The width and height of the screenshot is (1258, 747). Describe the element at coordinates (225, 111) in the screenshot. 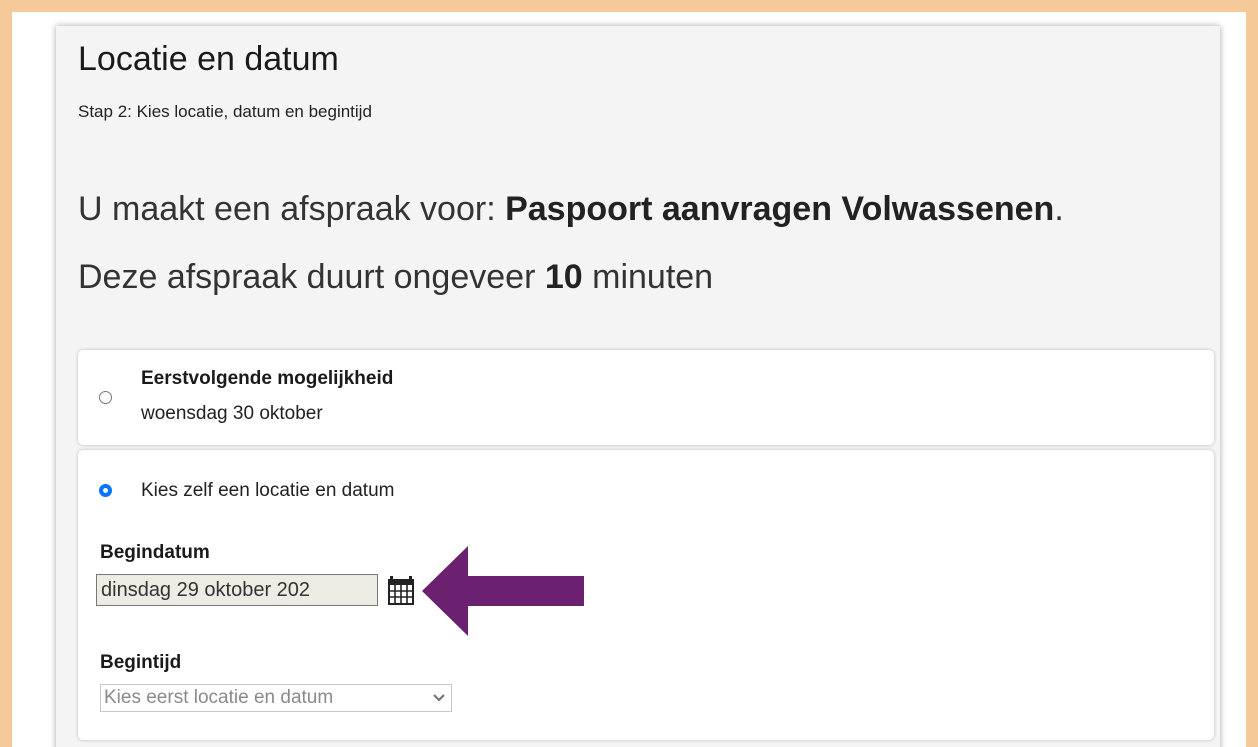

I see `step-subtitle: Stap 2: Kies locatie, datum en begintijd` at that location.